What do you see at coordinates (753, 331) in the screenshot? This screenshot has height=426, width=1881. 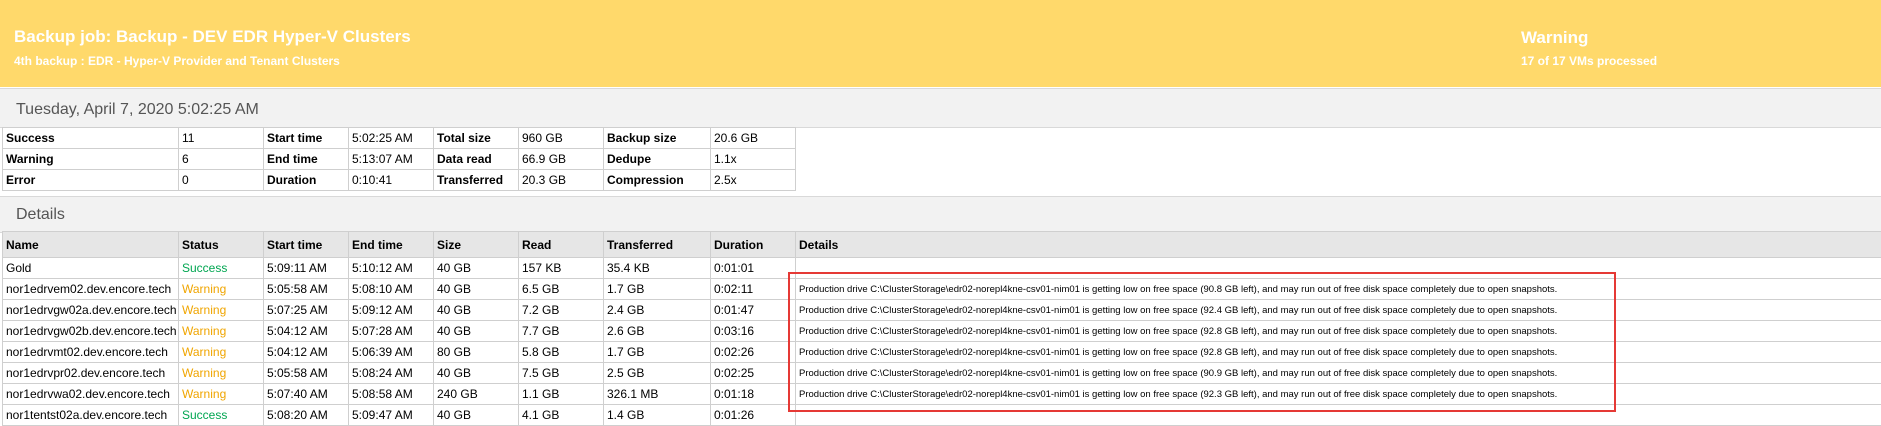 I see `vm-duration: 0:03:16` at bounding box center [753, 331].